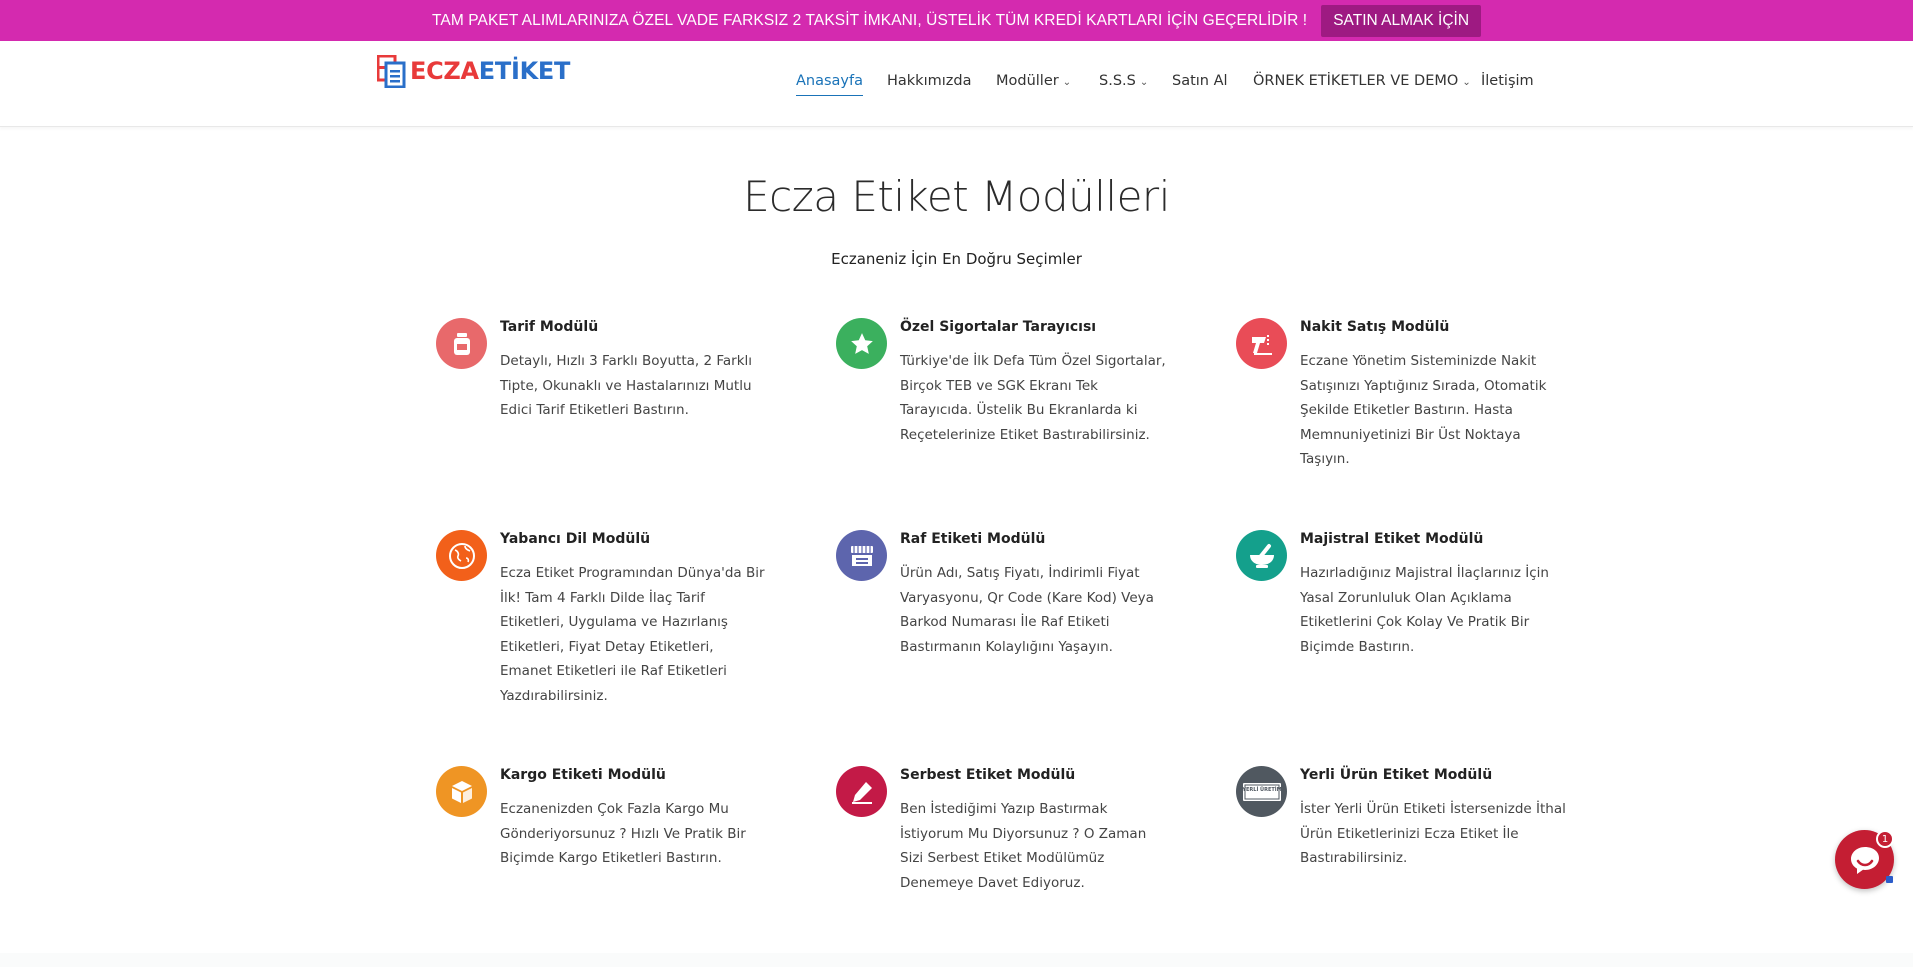  I want to click on feature-title: Özel Sigortalar Tarayıcısı, so click(998, 327).